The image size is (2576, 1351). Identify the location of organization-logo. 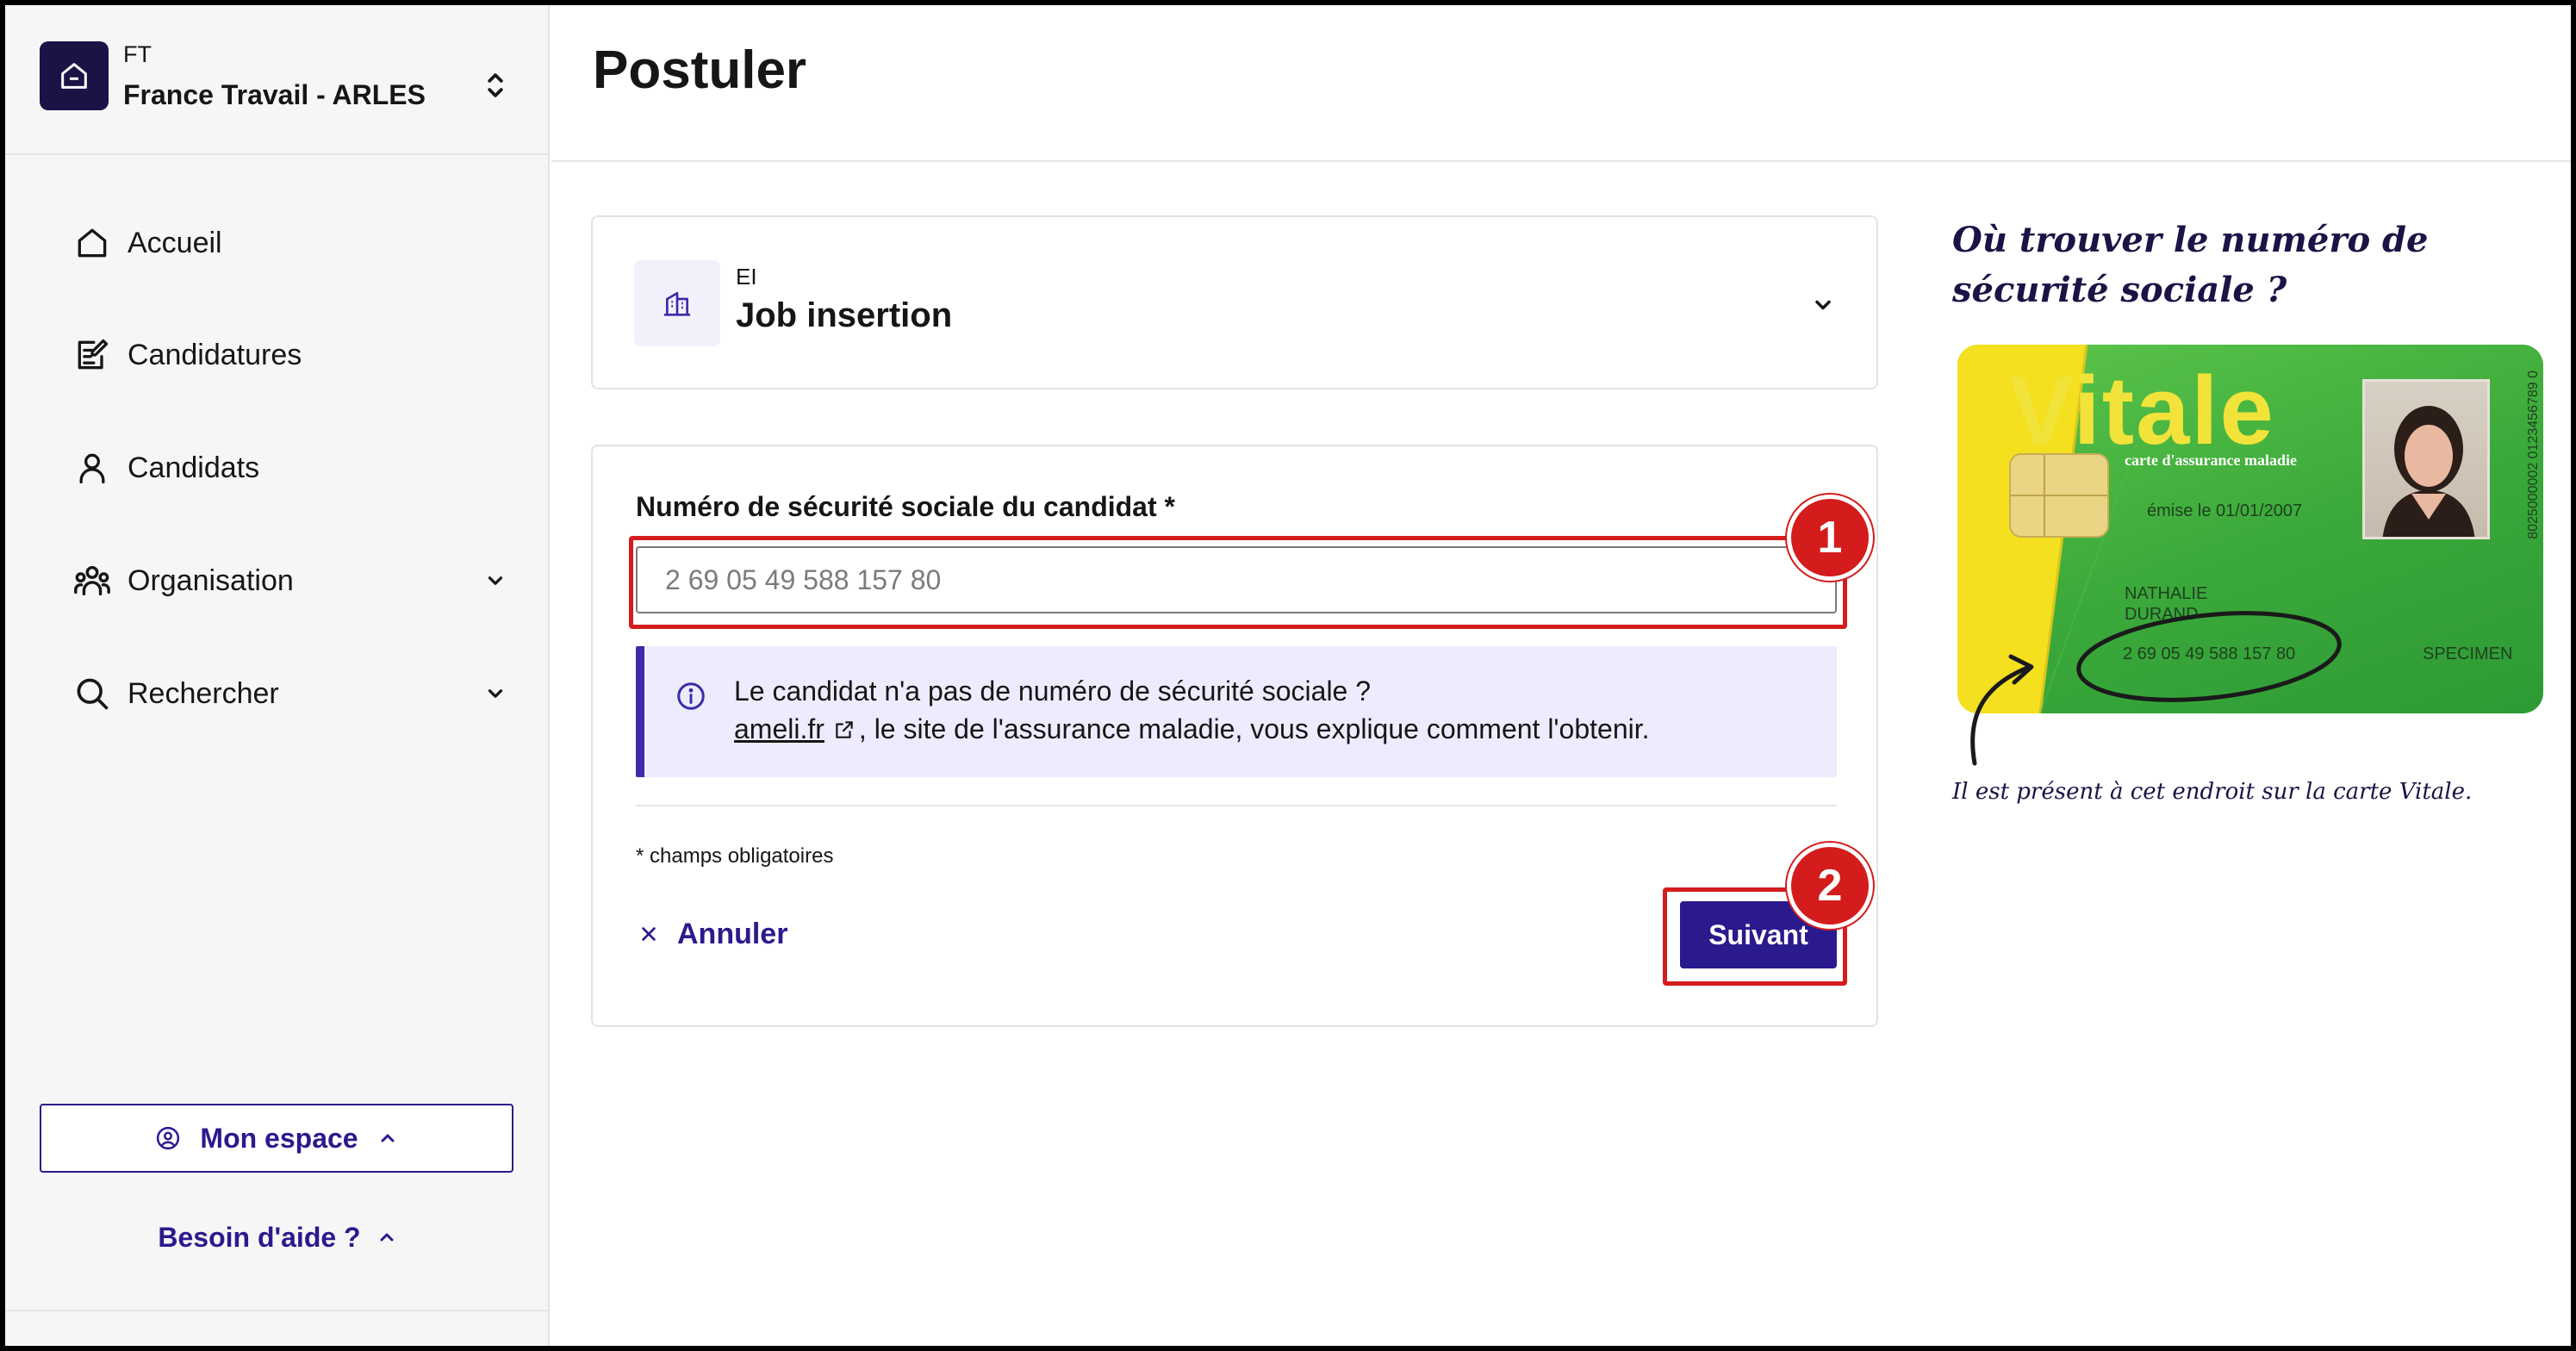
(75, 75).